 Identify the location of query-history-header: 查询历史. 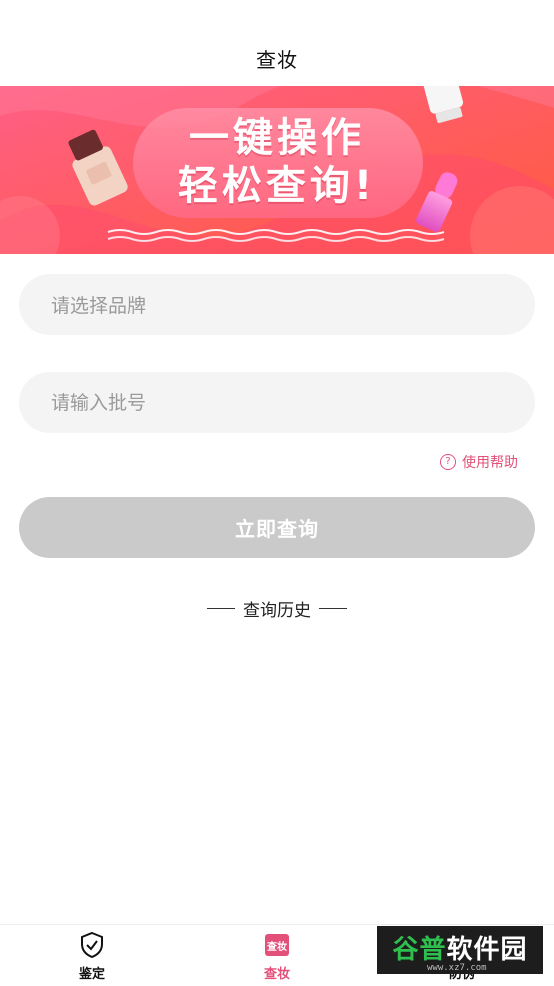
(277, 608).